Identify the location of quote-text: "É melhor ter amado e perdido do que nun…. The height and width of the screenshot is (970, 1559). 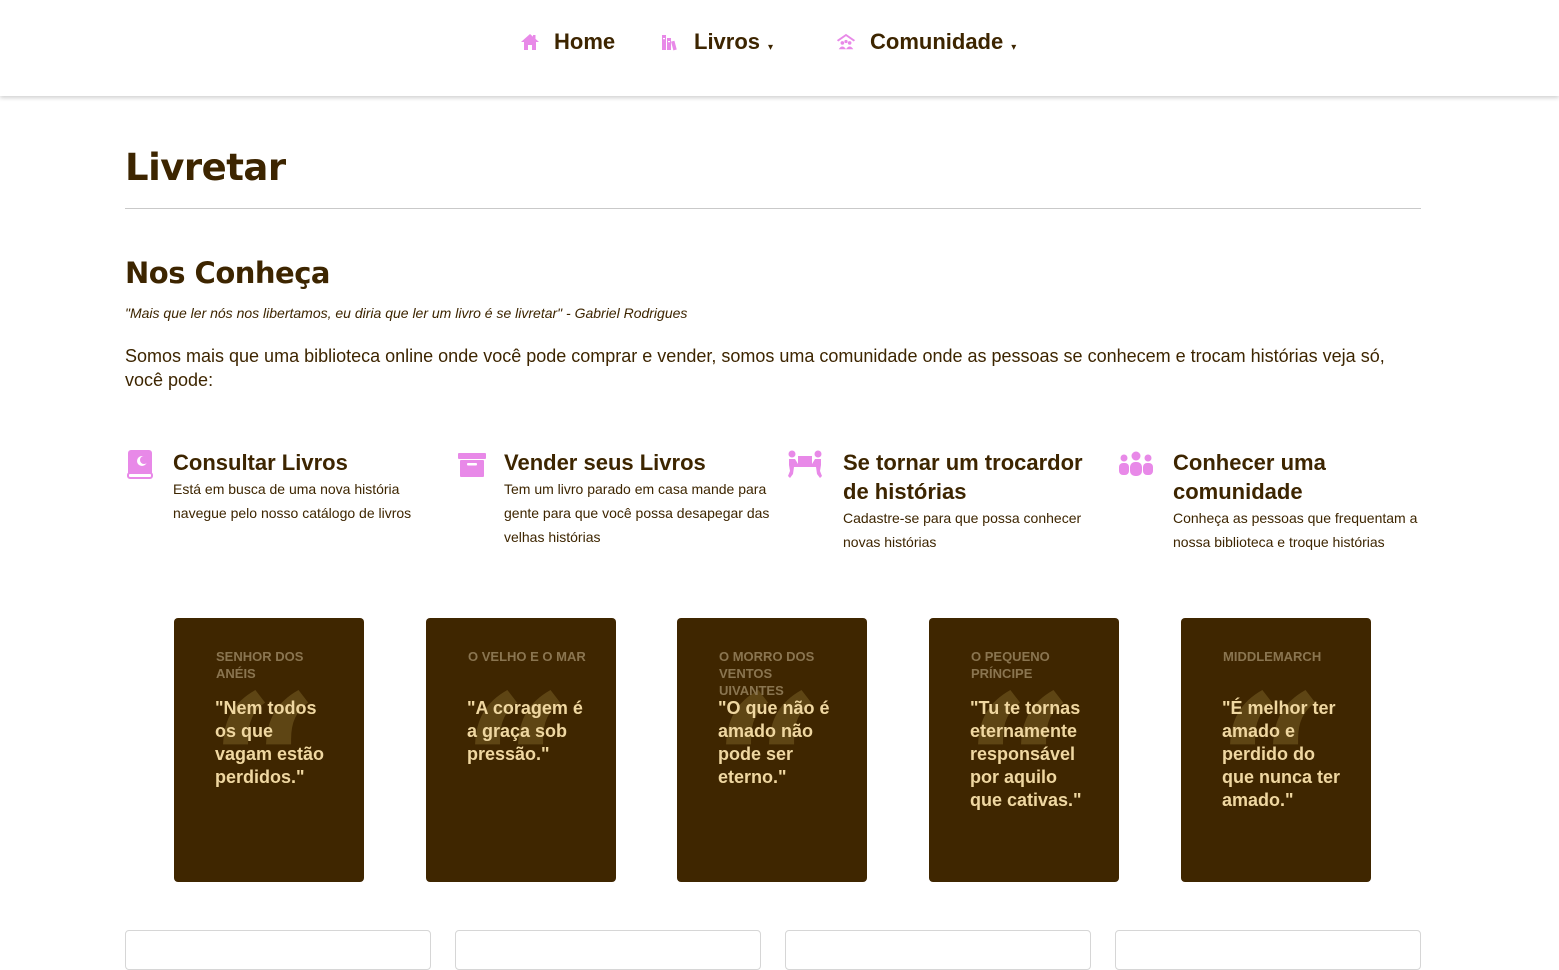
(1281, 754).